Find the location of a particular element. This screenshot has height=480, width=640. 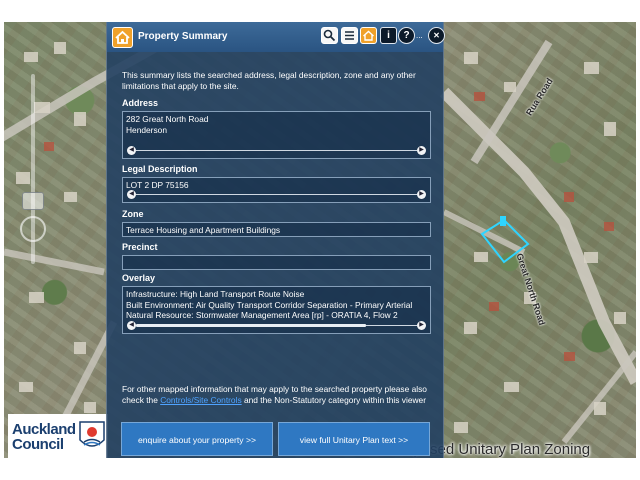

address-scrollbar: ◀ ▶ is located at coordinates (276, 150).